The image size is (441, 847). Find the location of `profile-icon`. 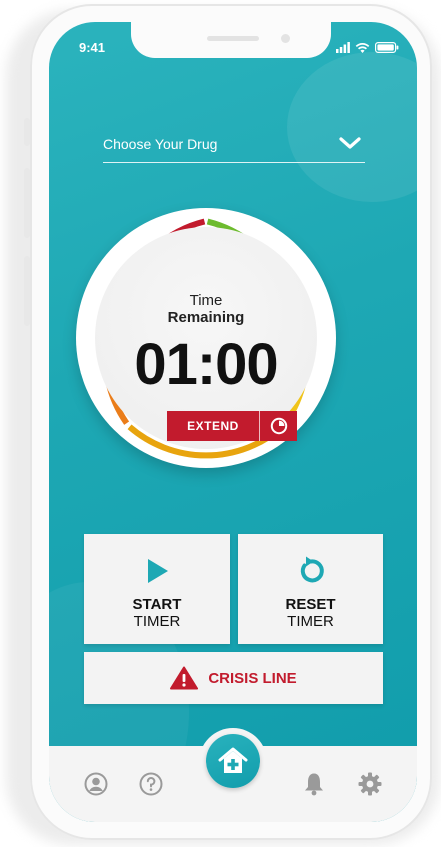

profile-icon is located at coordinates (96, 784).